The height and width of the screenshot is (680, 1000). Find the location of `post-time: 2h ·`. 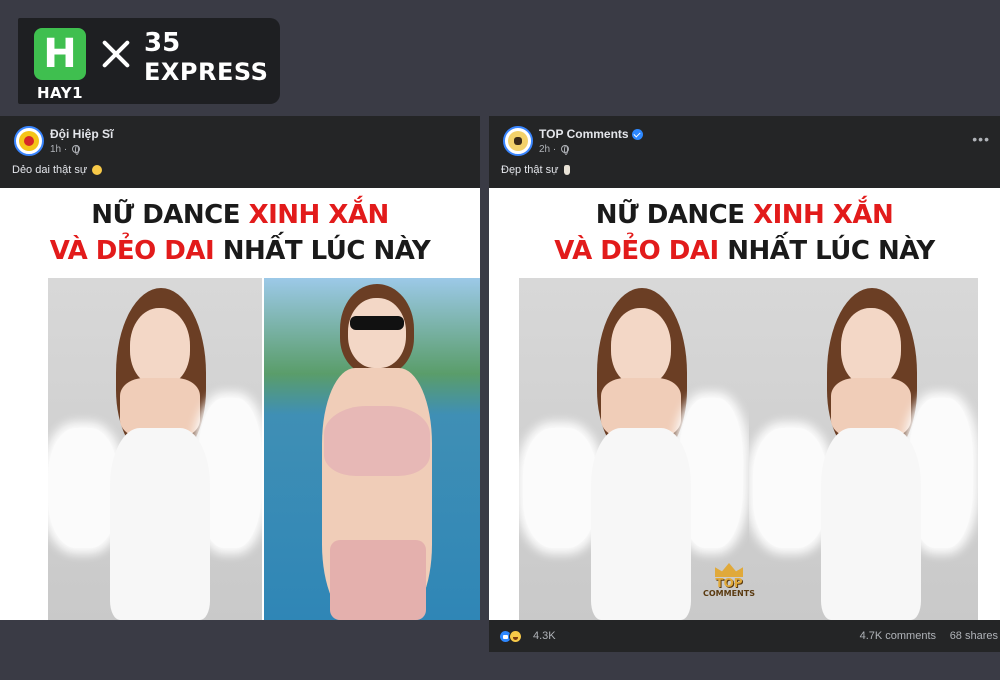

post-time: 2h · is located at coordinates (547, 149).